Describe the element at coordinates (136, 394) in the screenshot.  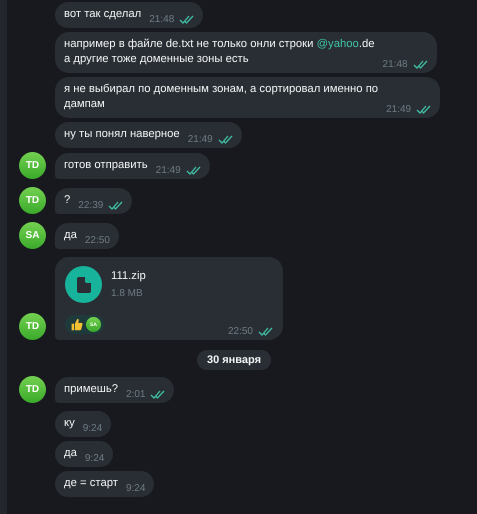
I see `message-time: 2:01` at that location.